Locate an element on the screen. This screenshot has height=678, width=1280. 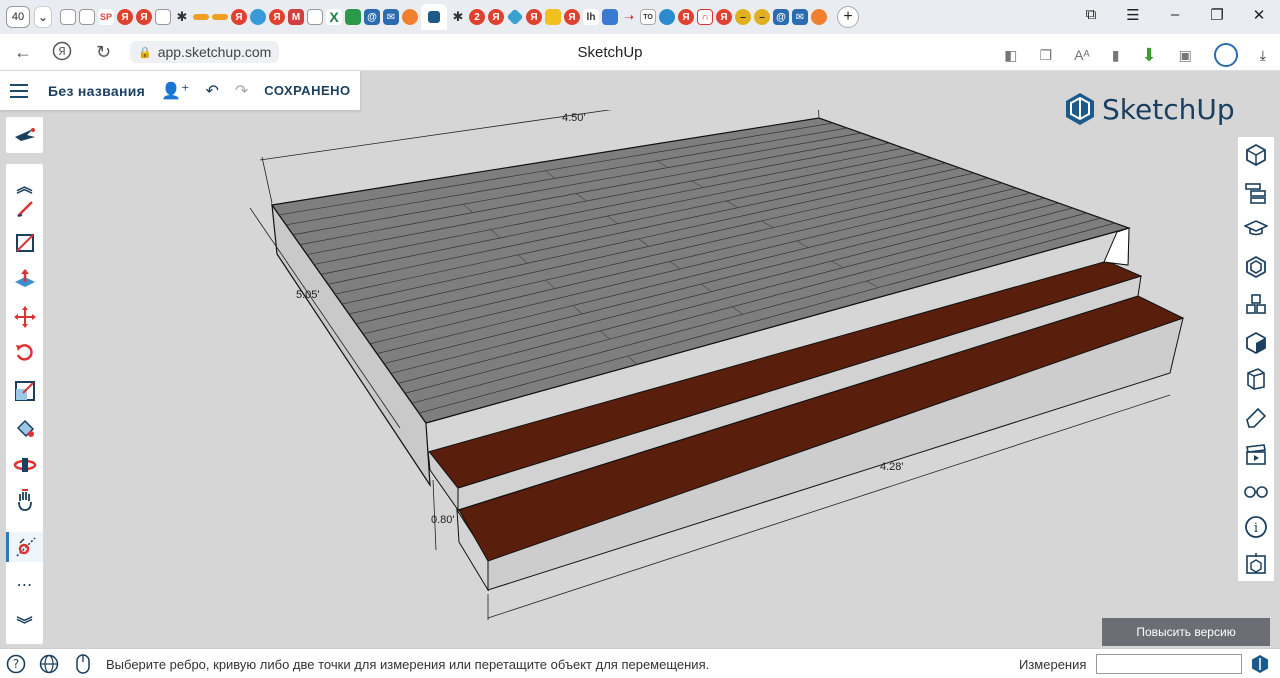
upgrade-button: Повысить версию is located at coordinates (1186, 632).